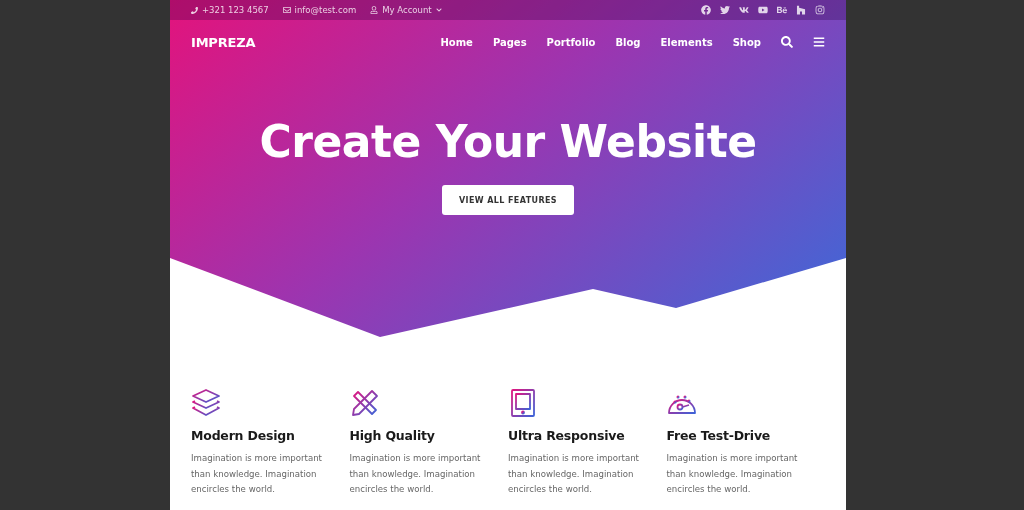 The width and height of the screenshot is (1024, 510). What do you see at coordinates (819, 42) in the screenshot?
I see `menu-icon` at bounding box center [819, 42].